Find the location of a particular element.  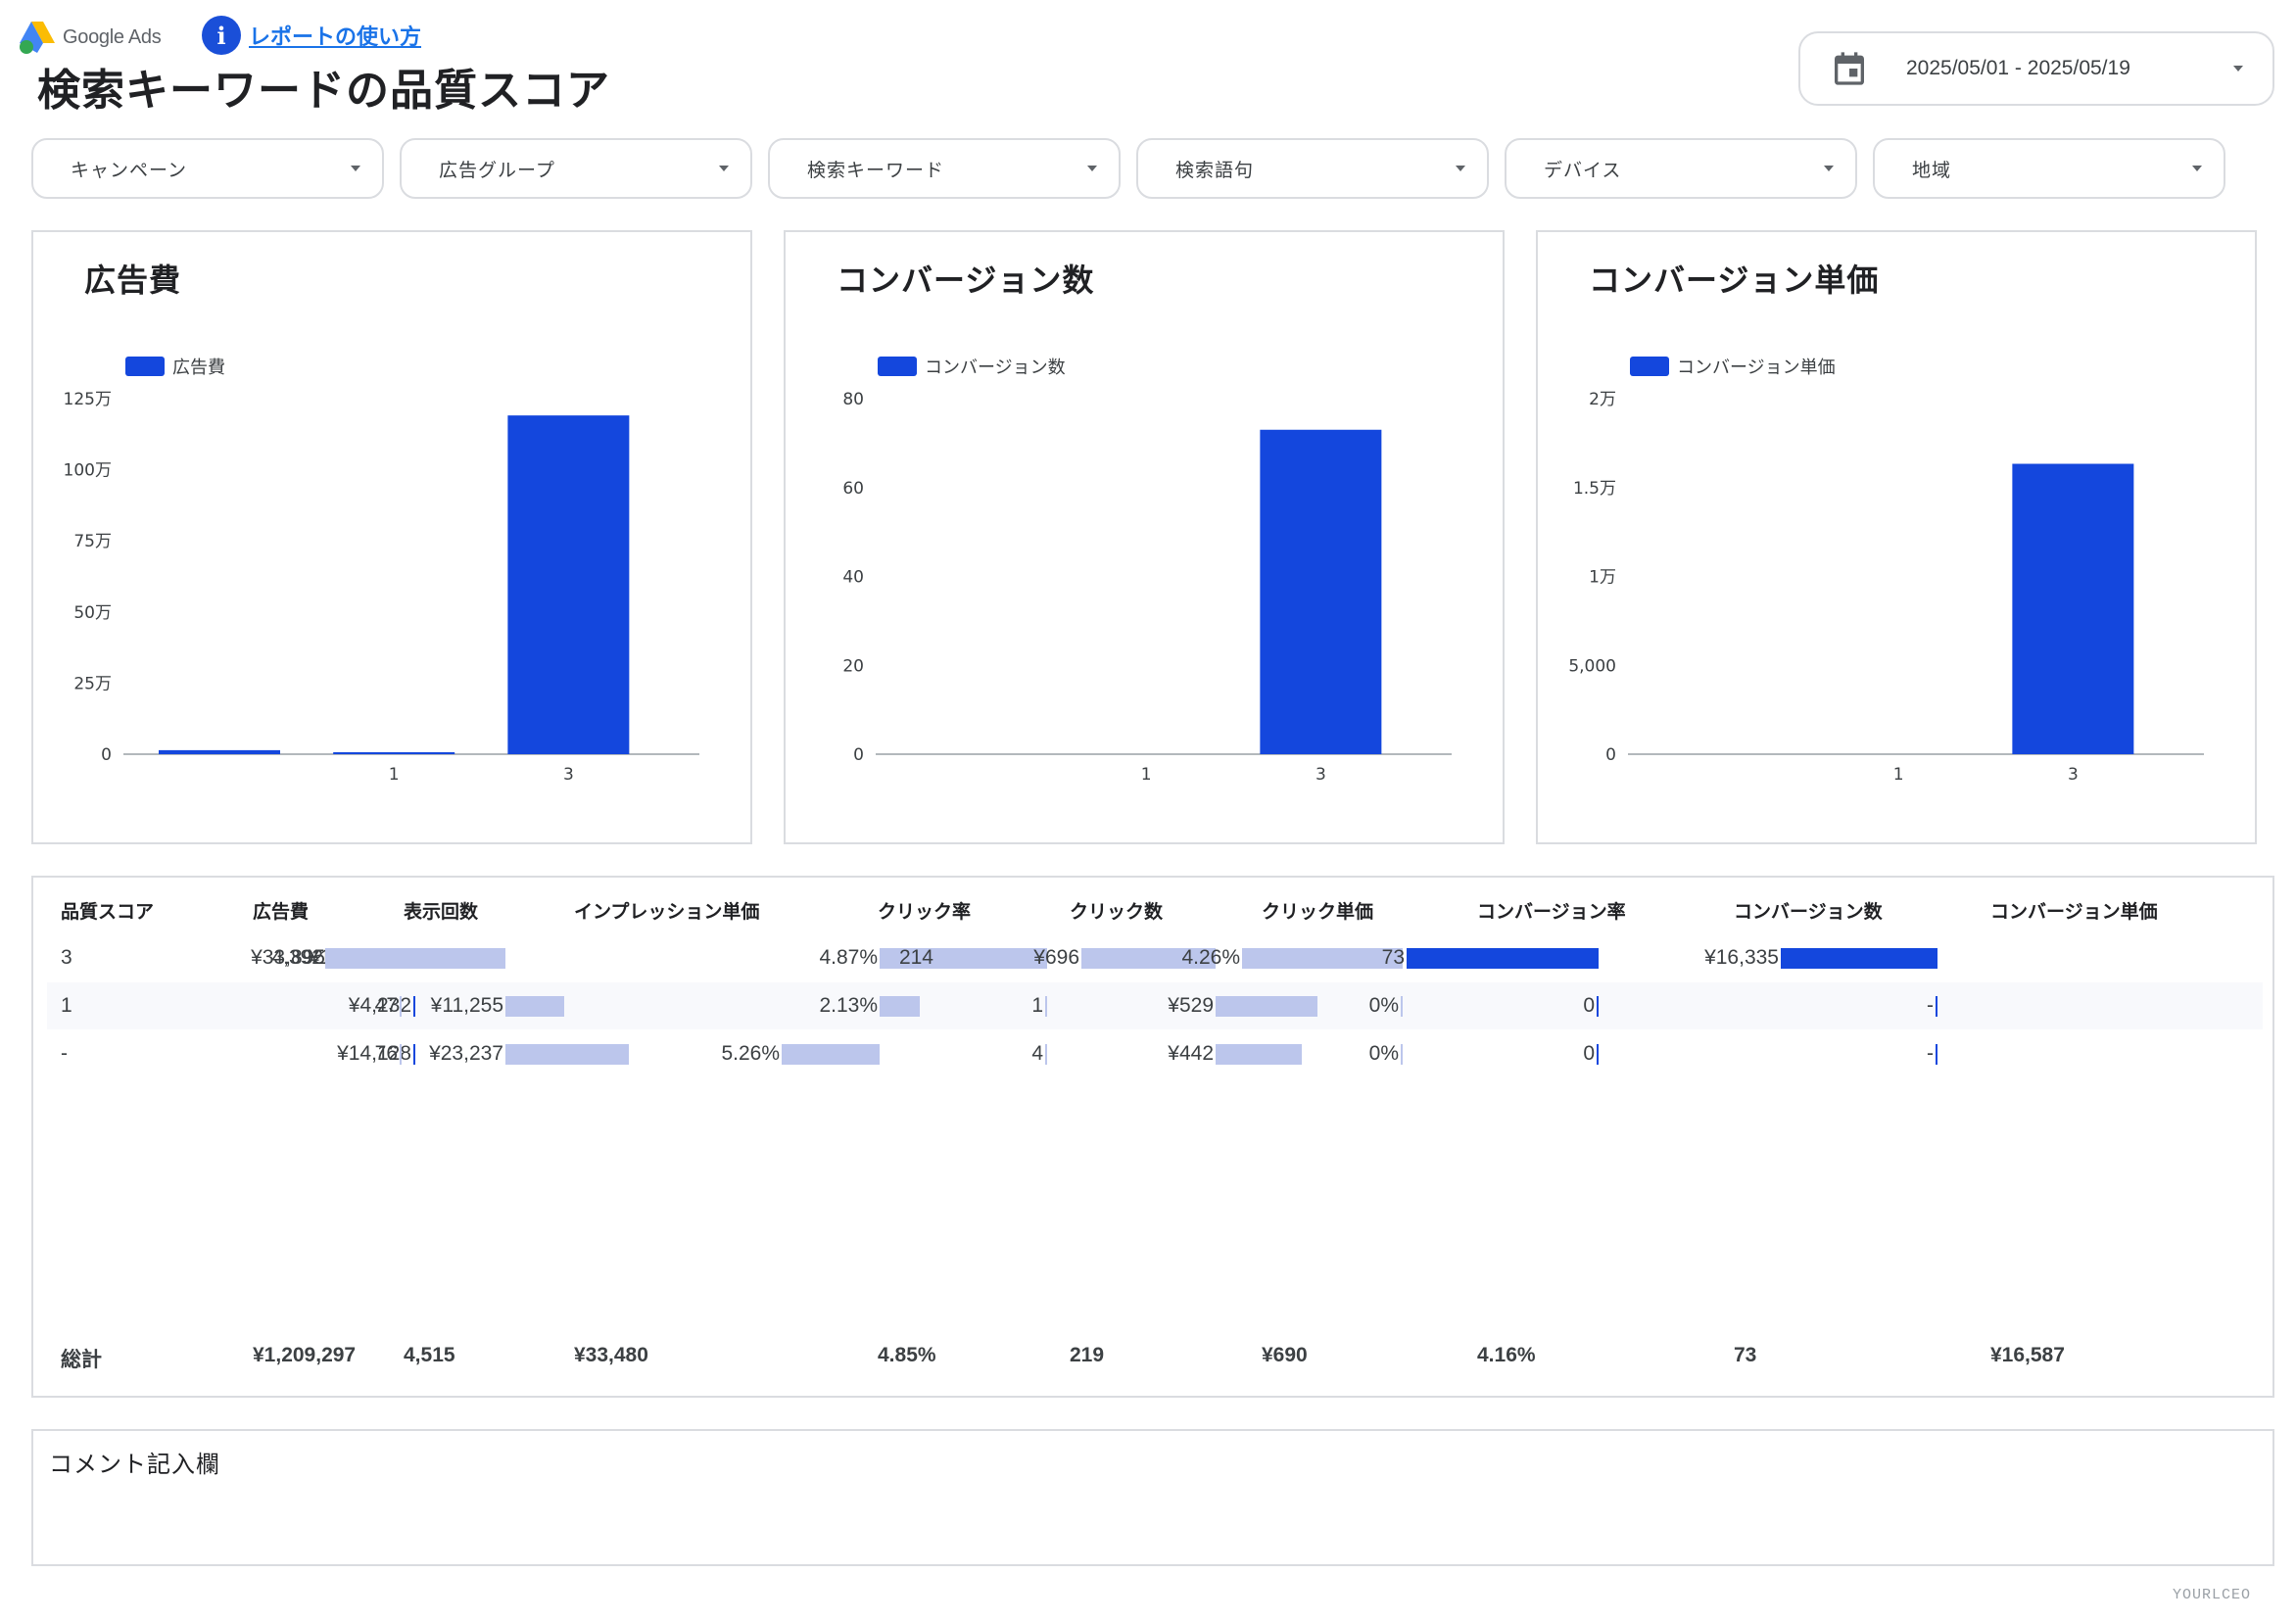

column-header: クリック数 is located at coordinates (1117, 913).